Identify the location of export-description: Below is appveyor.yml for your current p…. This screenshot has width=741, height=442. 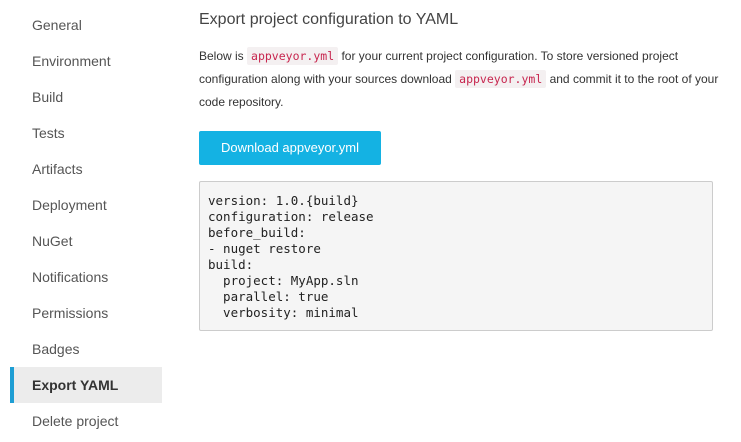
(465, 79).